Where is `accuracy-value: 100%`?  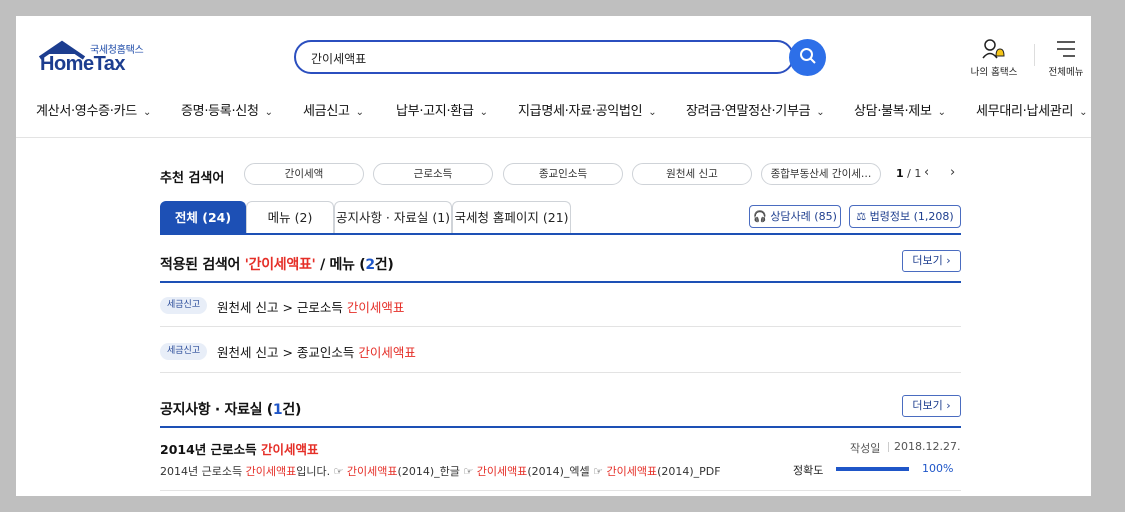
accuracy-value: 100% is located at coordinates (938, 468).